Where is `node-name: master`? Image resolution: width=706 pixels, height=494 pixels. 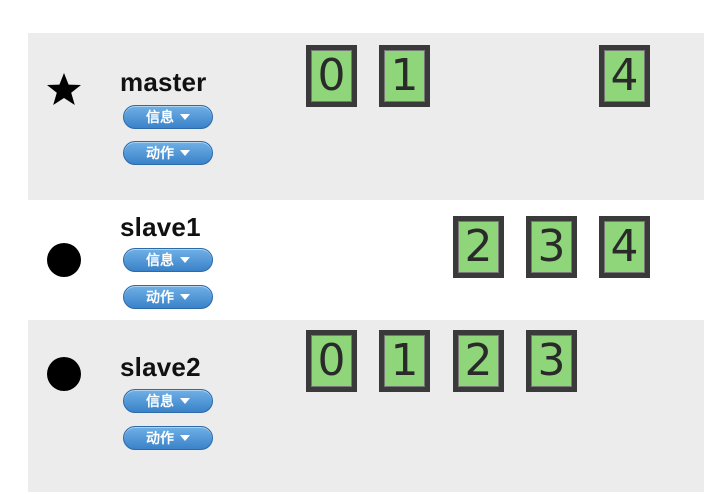 node-name: master is located at coordinates (163, 82).